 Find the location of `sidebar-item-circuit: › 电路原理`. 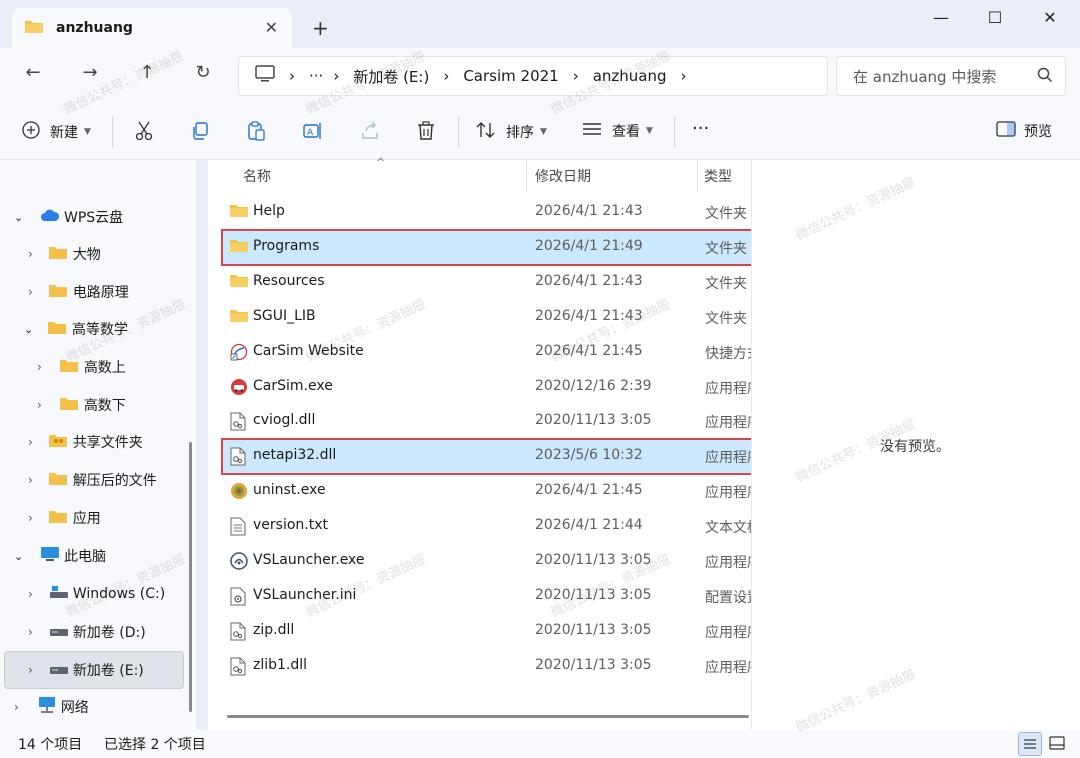

sidebar-item-circuit: › 电路原理 is located at coordinates (78, 292).